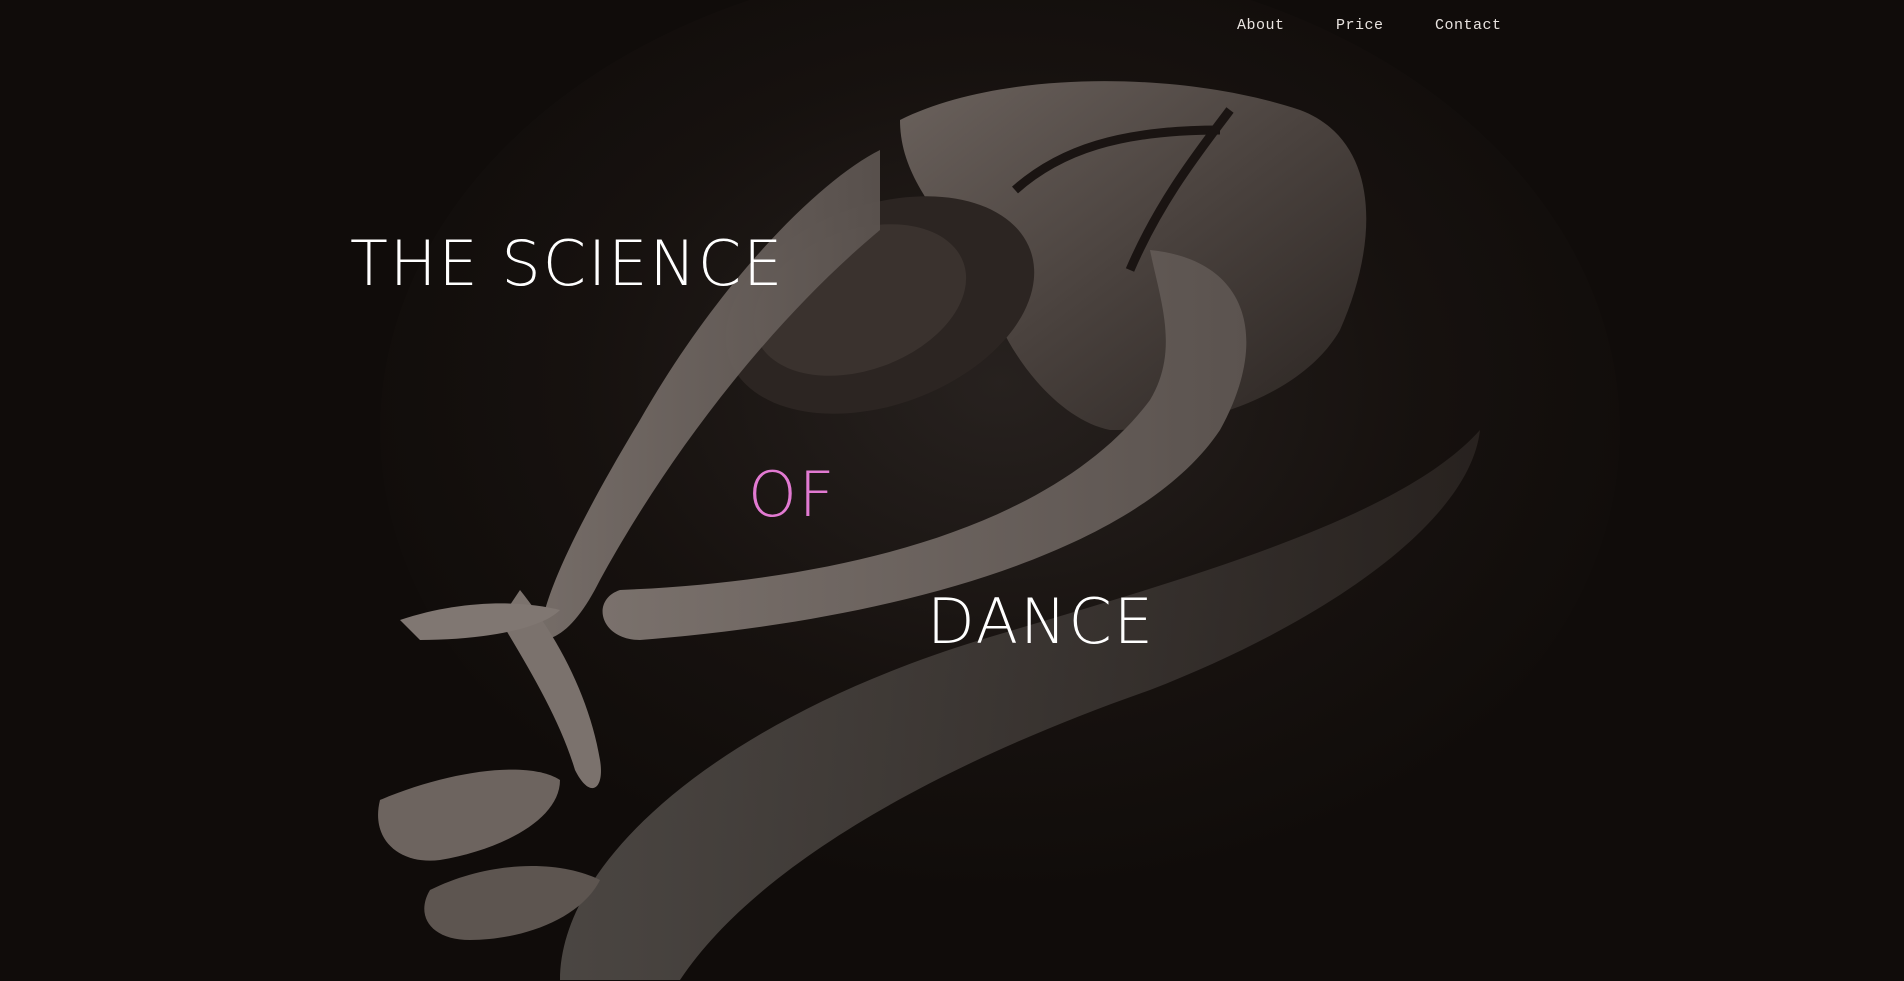 The height and width of the screenshot is (981, 1904). What do you see at coordinates (1468, 25) in the screenshot?
I see `nav-link-contact: Contact` at bounding box center [1468, 25].